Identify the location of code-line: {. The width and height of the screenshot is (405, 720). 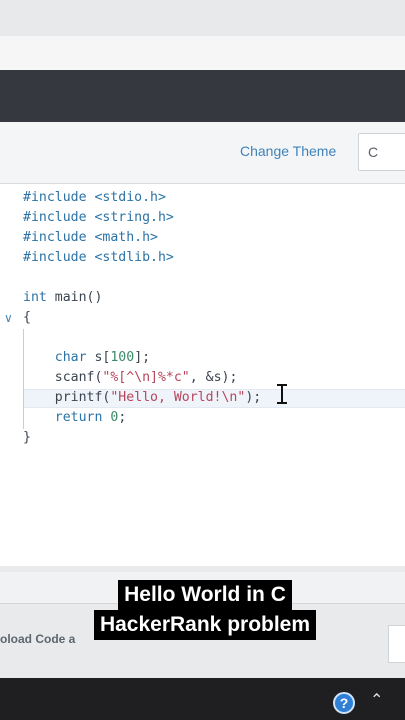
(142, 318).